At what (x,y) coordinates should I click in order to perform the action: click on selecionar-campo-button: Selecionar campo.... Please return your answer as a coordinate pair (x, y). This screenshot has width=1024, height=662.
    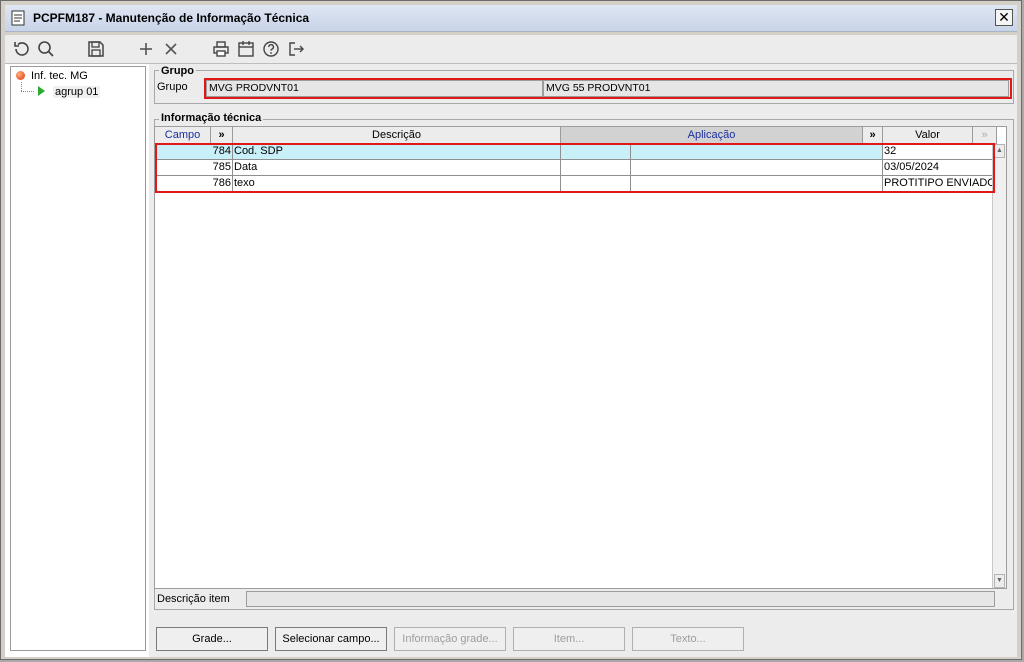
    Looking at the image, I should click on (331, 639).